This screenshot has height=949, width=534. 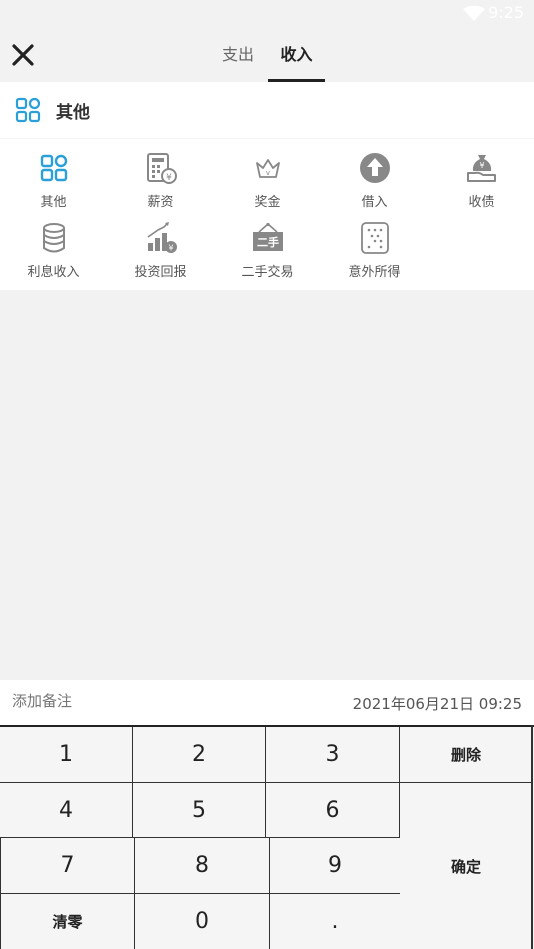 I want to click on wifi-icon, so click(x=474, y=13).